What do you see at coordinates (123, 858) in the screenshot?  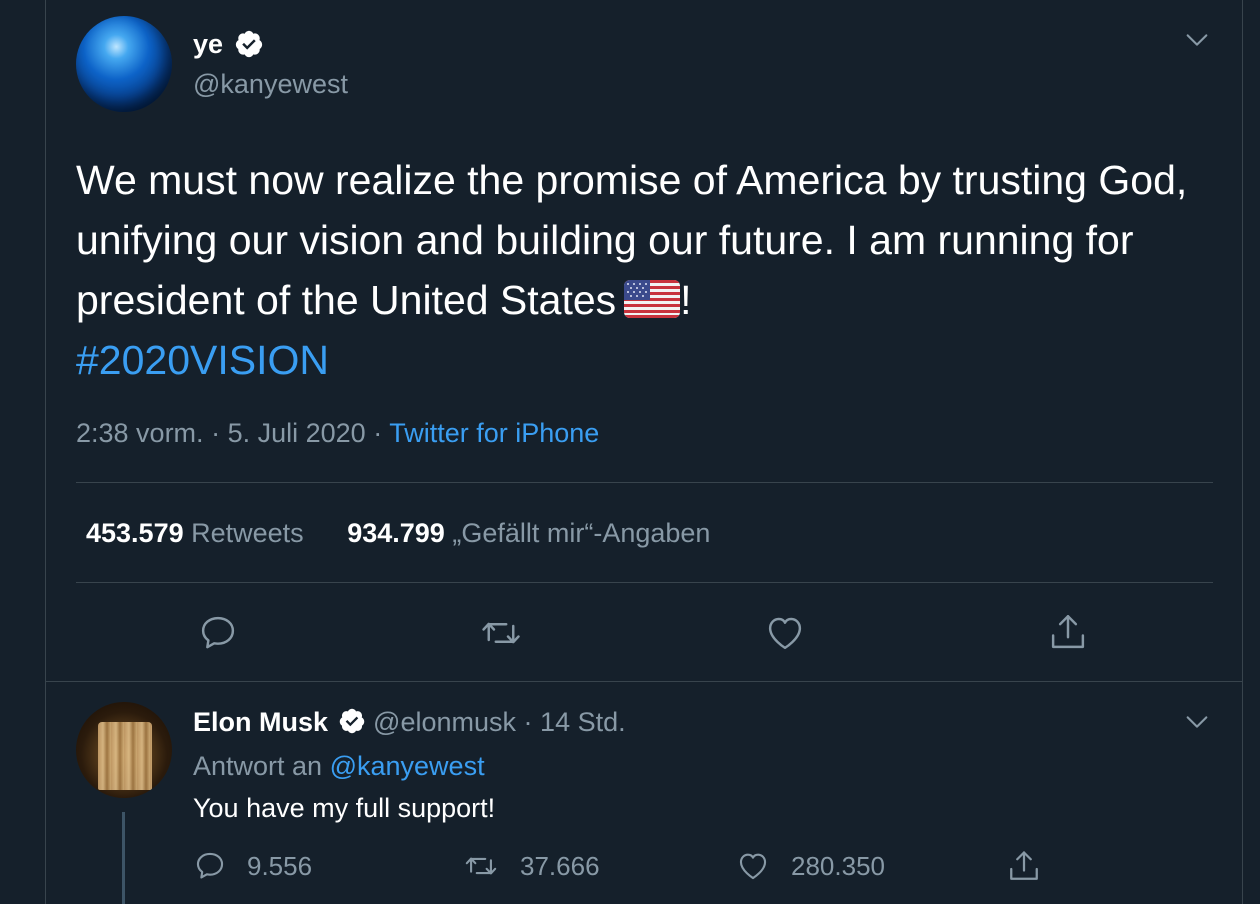 I see `thread-line` at bounding box center [123, 858].